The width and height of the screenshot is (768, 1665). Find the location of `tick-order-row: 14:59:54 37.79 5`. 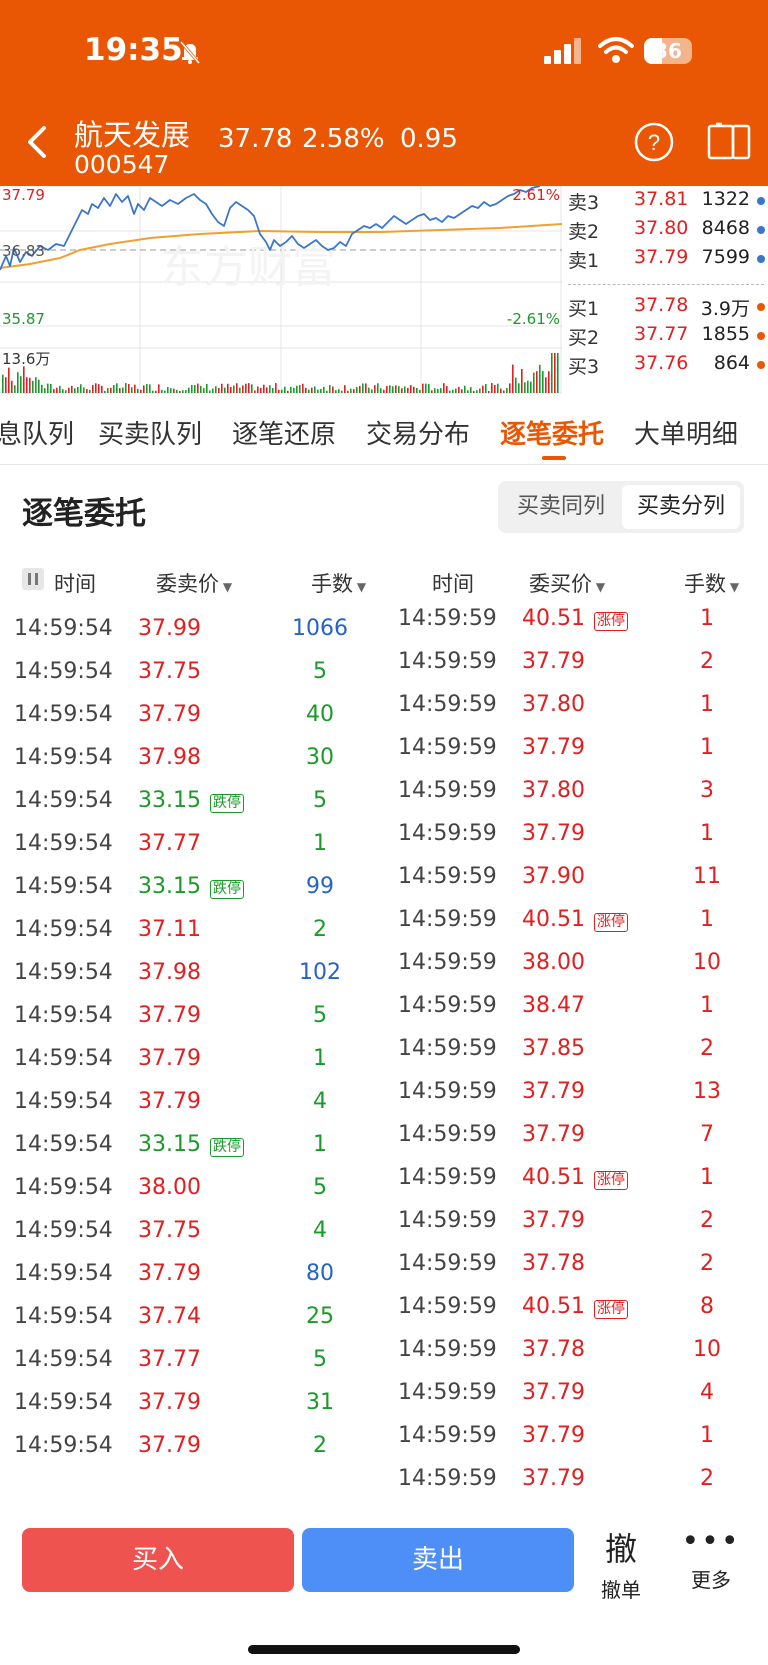

tick-order-row: 14:59:54 37.79 5 is located at coordinates (192, 1016).